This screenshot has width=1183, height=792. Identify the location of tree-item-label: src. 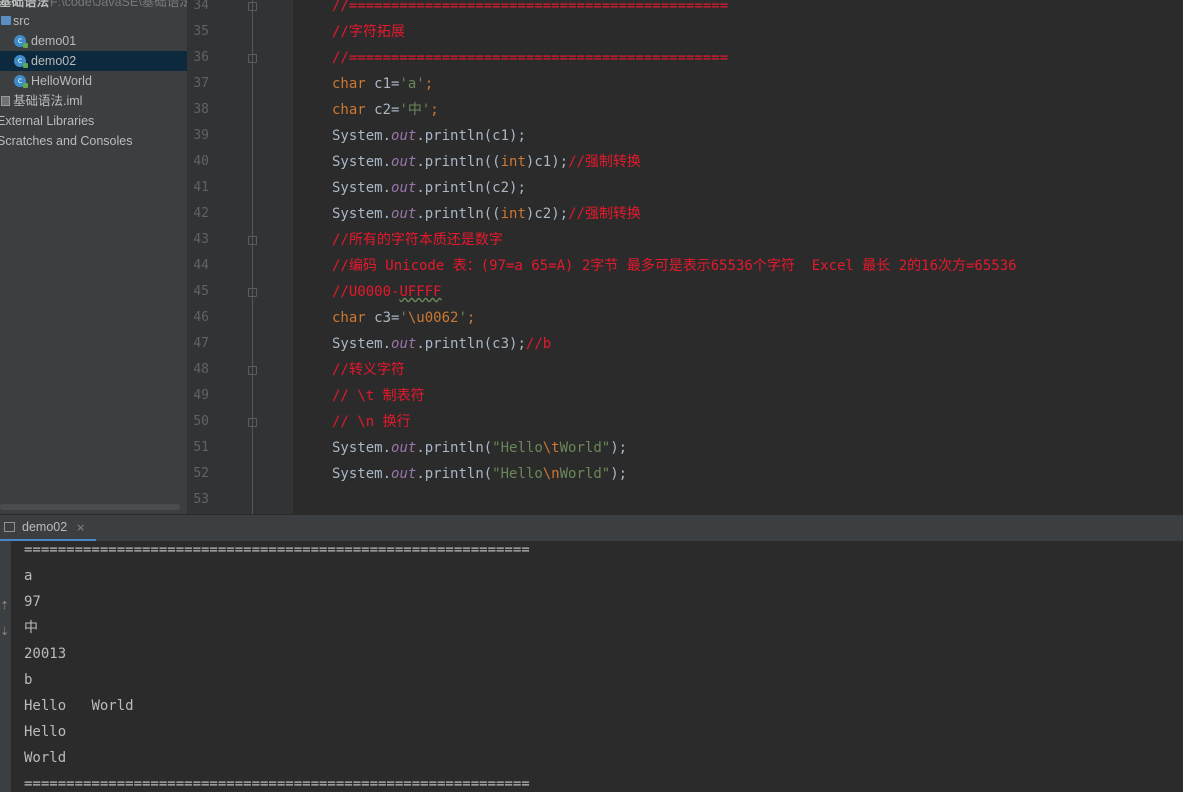
(21, 21).